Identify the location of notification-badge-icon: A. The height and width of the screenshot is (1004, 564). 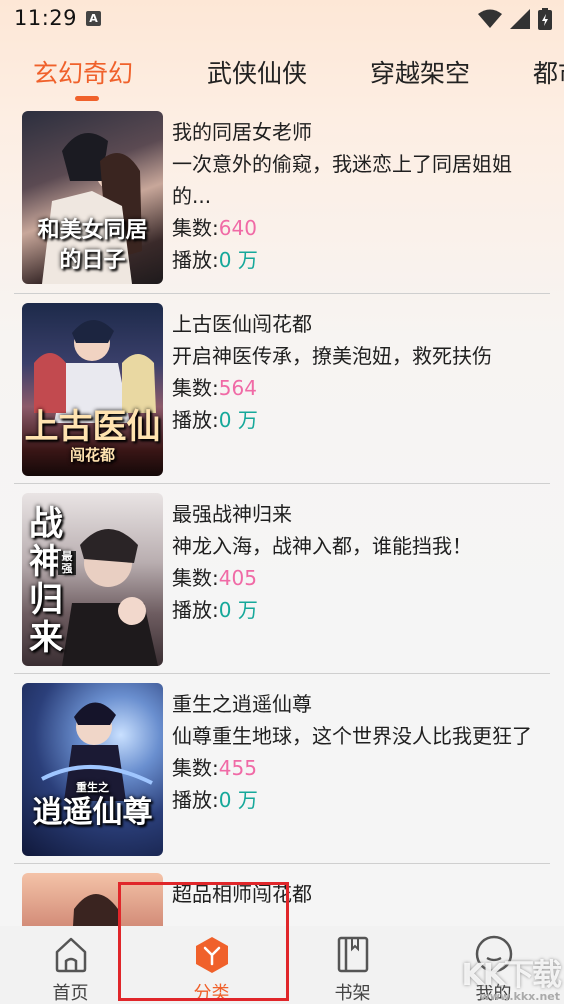
(93, 18).